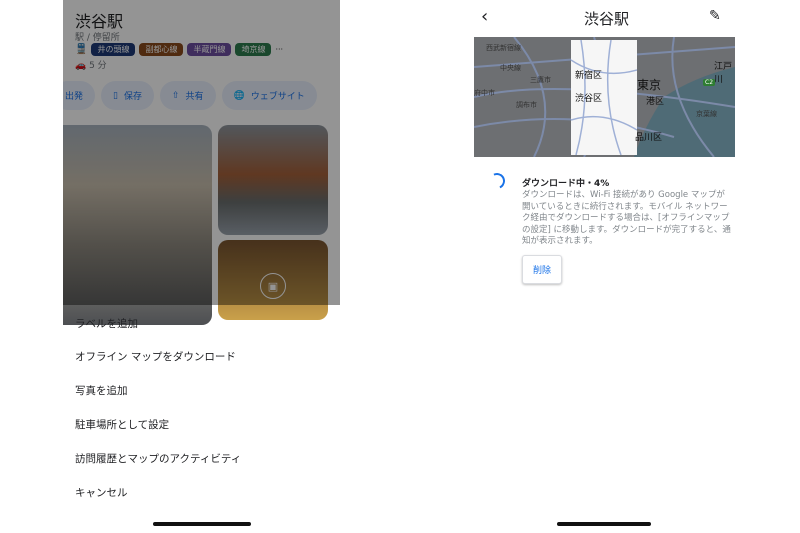 This screenshot has height=533, width=800. What do you see at coordinates (715, 16) in the screenshot?
I see `edit-pencil-icon: ✎` at bounding box center [715, 16].